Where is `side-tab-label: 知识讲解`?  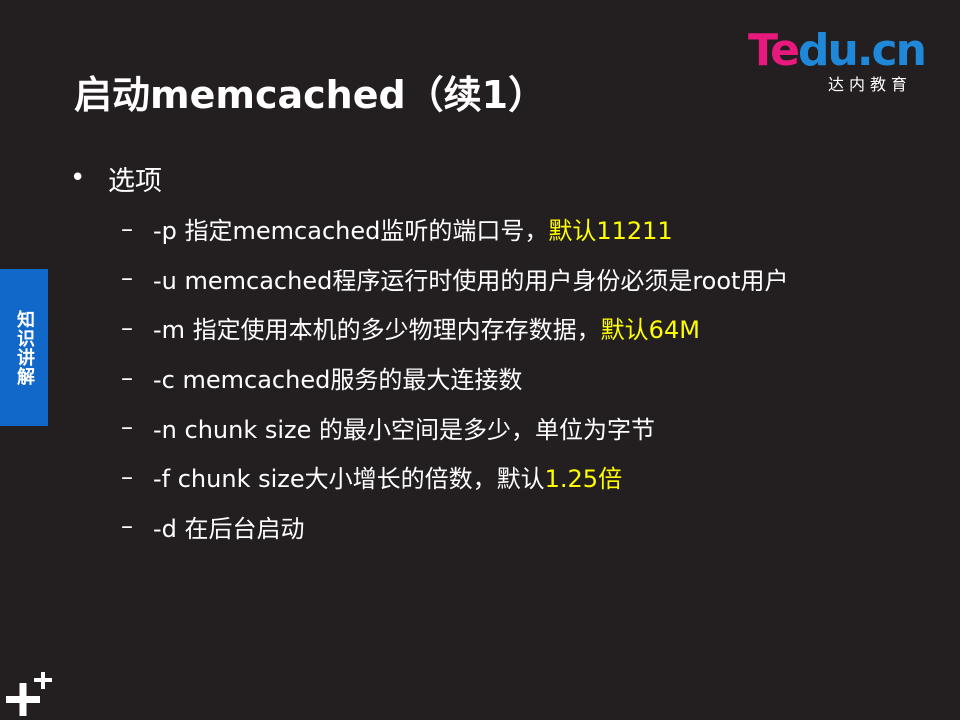
side-tab-label: 知识讲解 is located at coordinates (24, 347).